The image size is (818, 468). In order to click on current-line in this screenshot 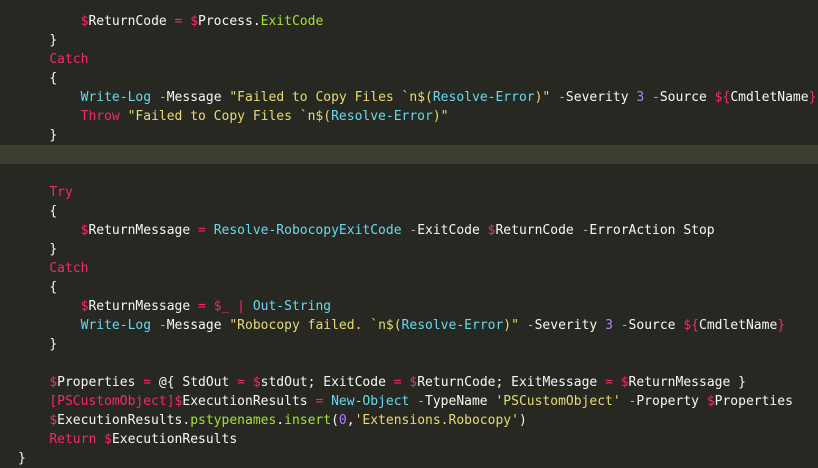, I will do `click(409, 154)`.